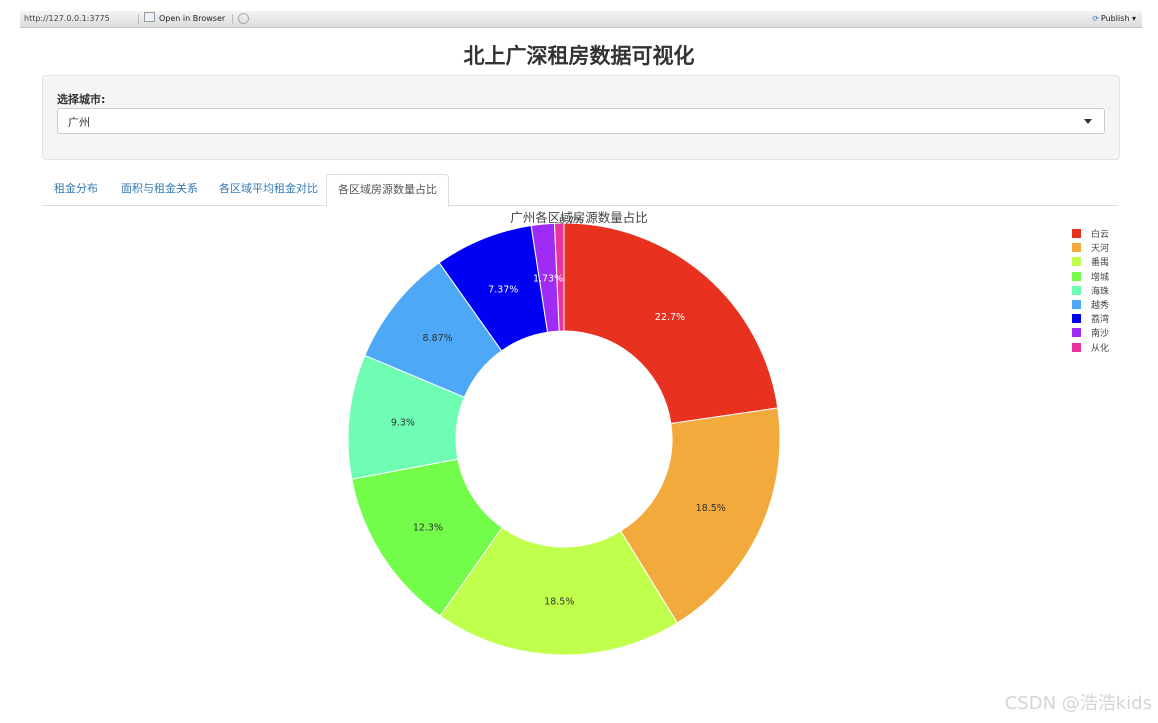 The image size is (1158, 723). I want to click on legend-label: 天河, so click(1100, 249).